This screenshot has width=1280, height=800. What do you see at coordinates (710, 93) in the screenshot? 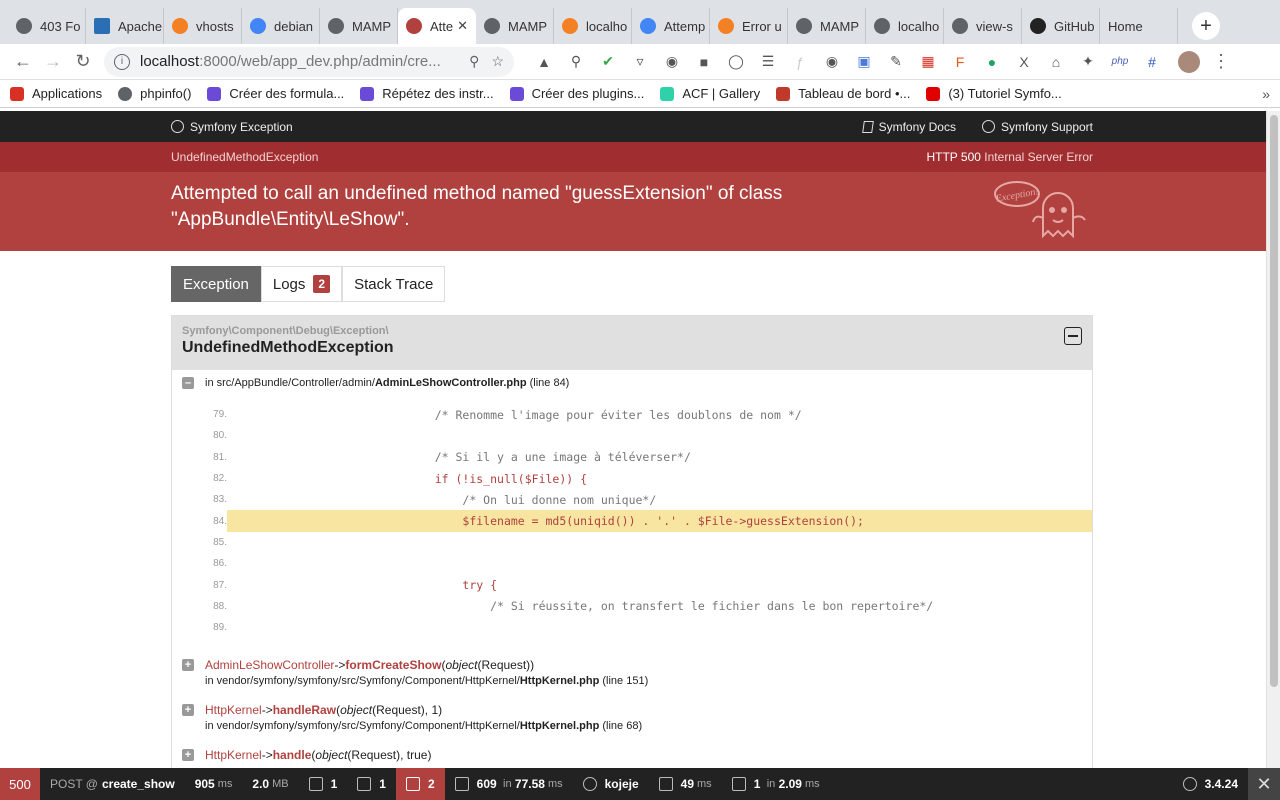
I see `bookmark-item: ACF | Gallery` at bounding box center [710, 93].